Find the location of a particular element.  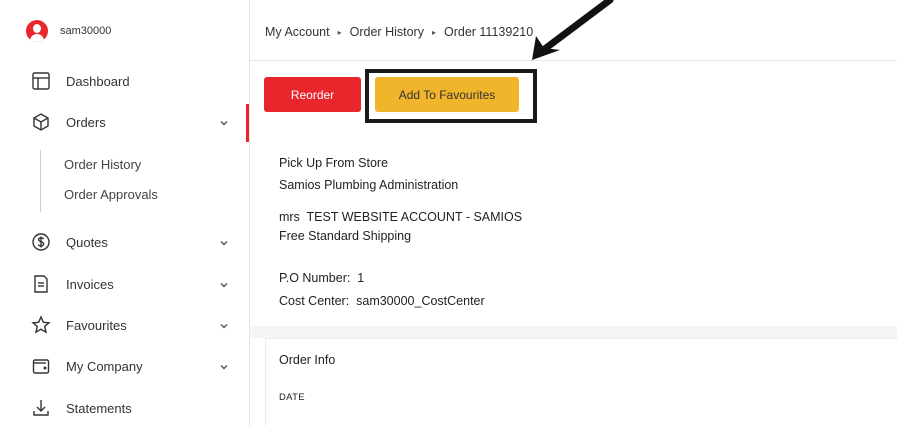

annotation-arrow-icon is located at coordinates (573, 30).